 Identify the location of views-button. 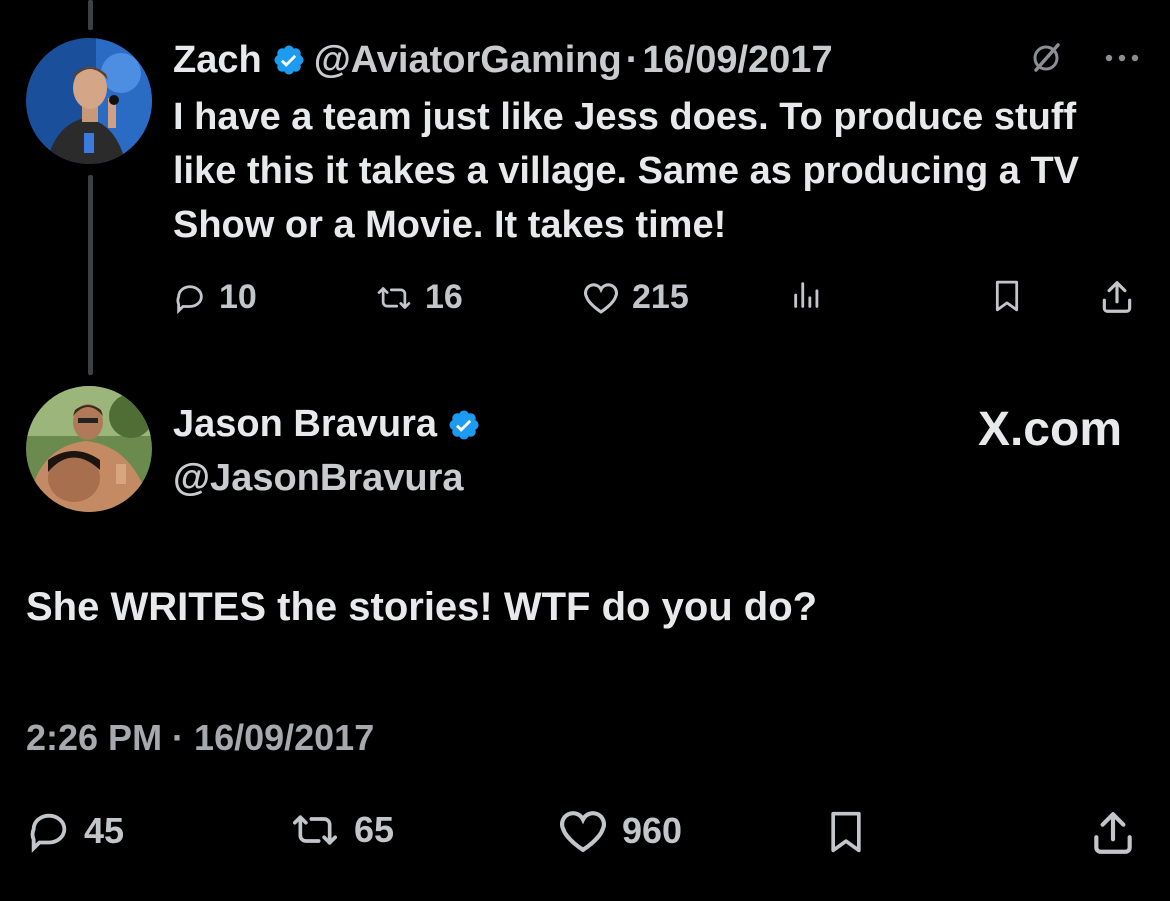
(807, 295).